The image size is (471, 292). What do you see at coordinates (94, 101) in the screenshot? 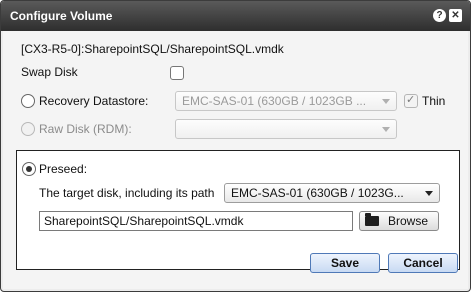
I see `recovery-datastore-label: Recovery Datastore:` at bounding box center [94, 101].